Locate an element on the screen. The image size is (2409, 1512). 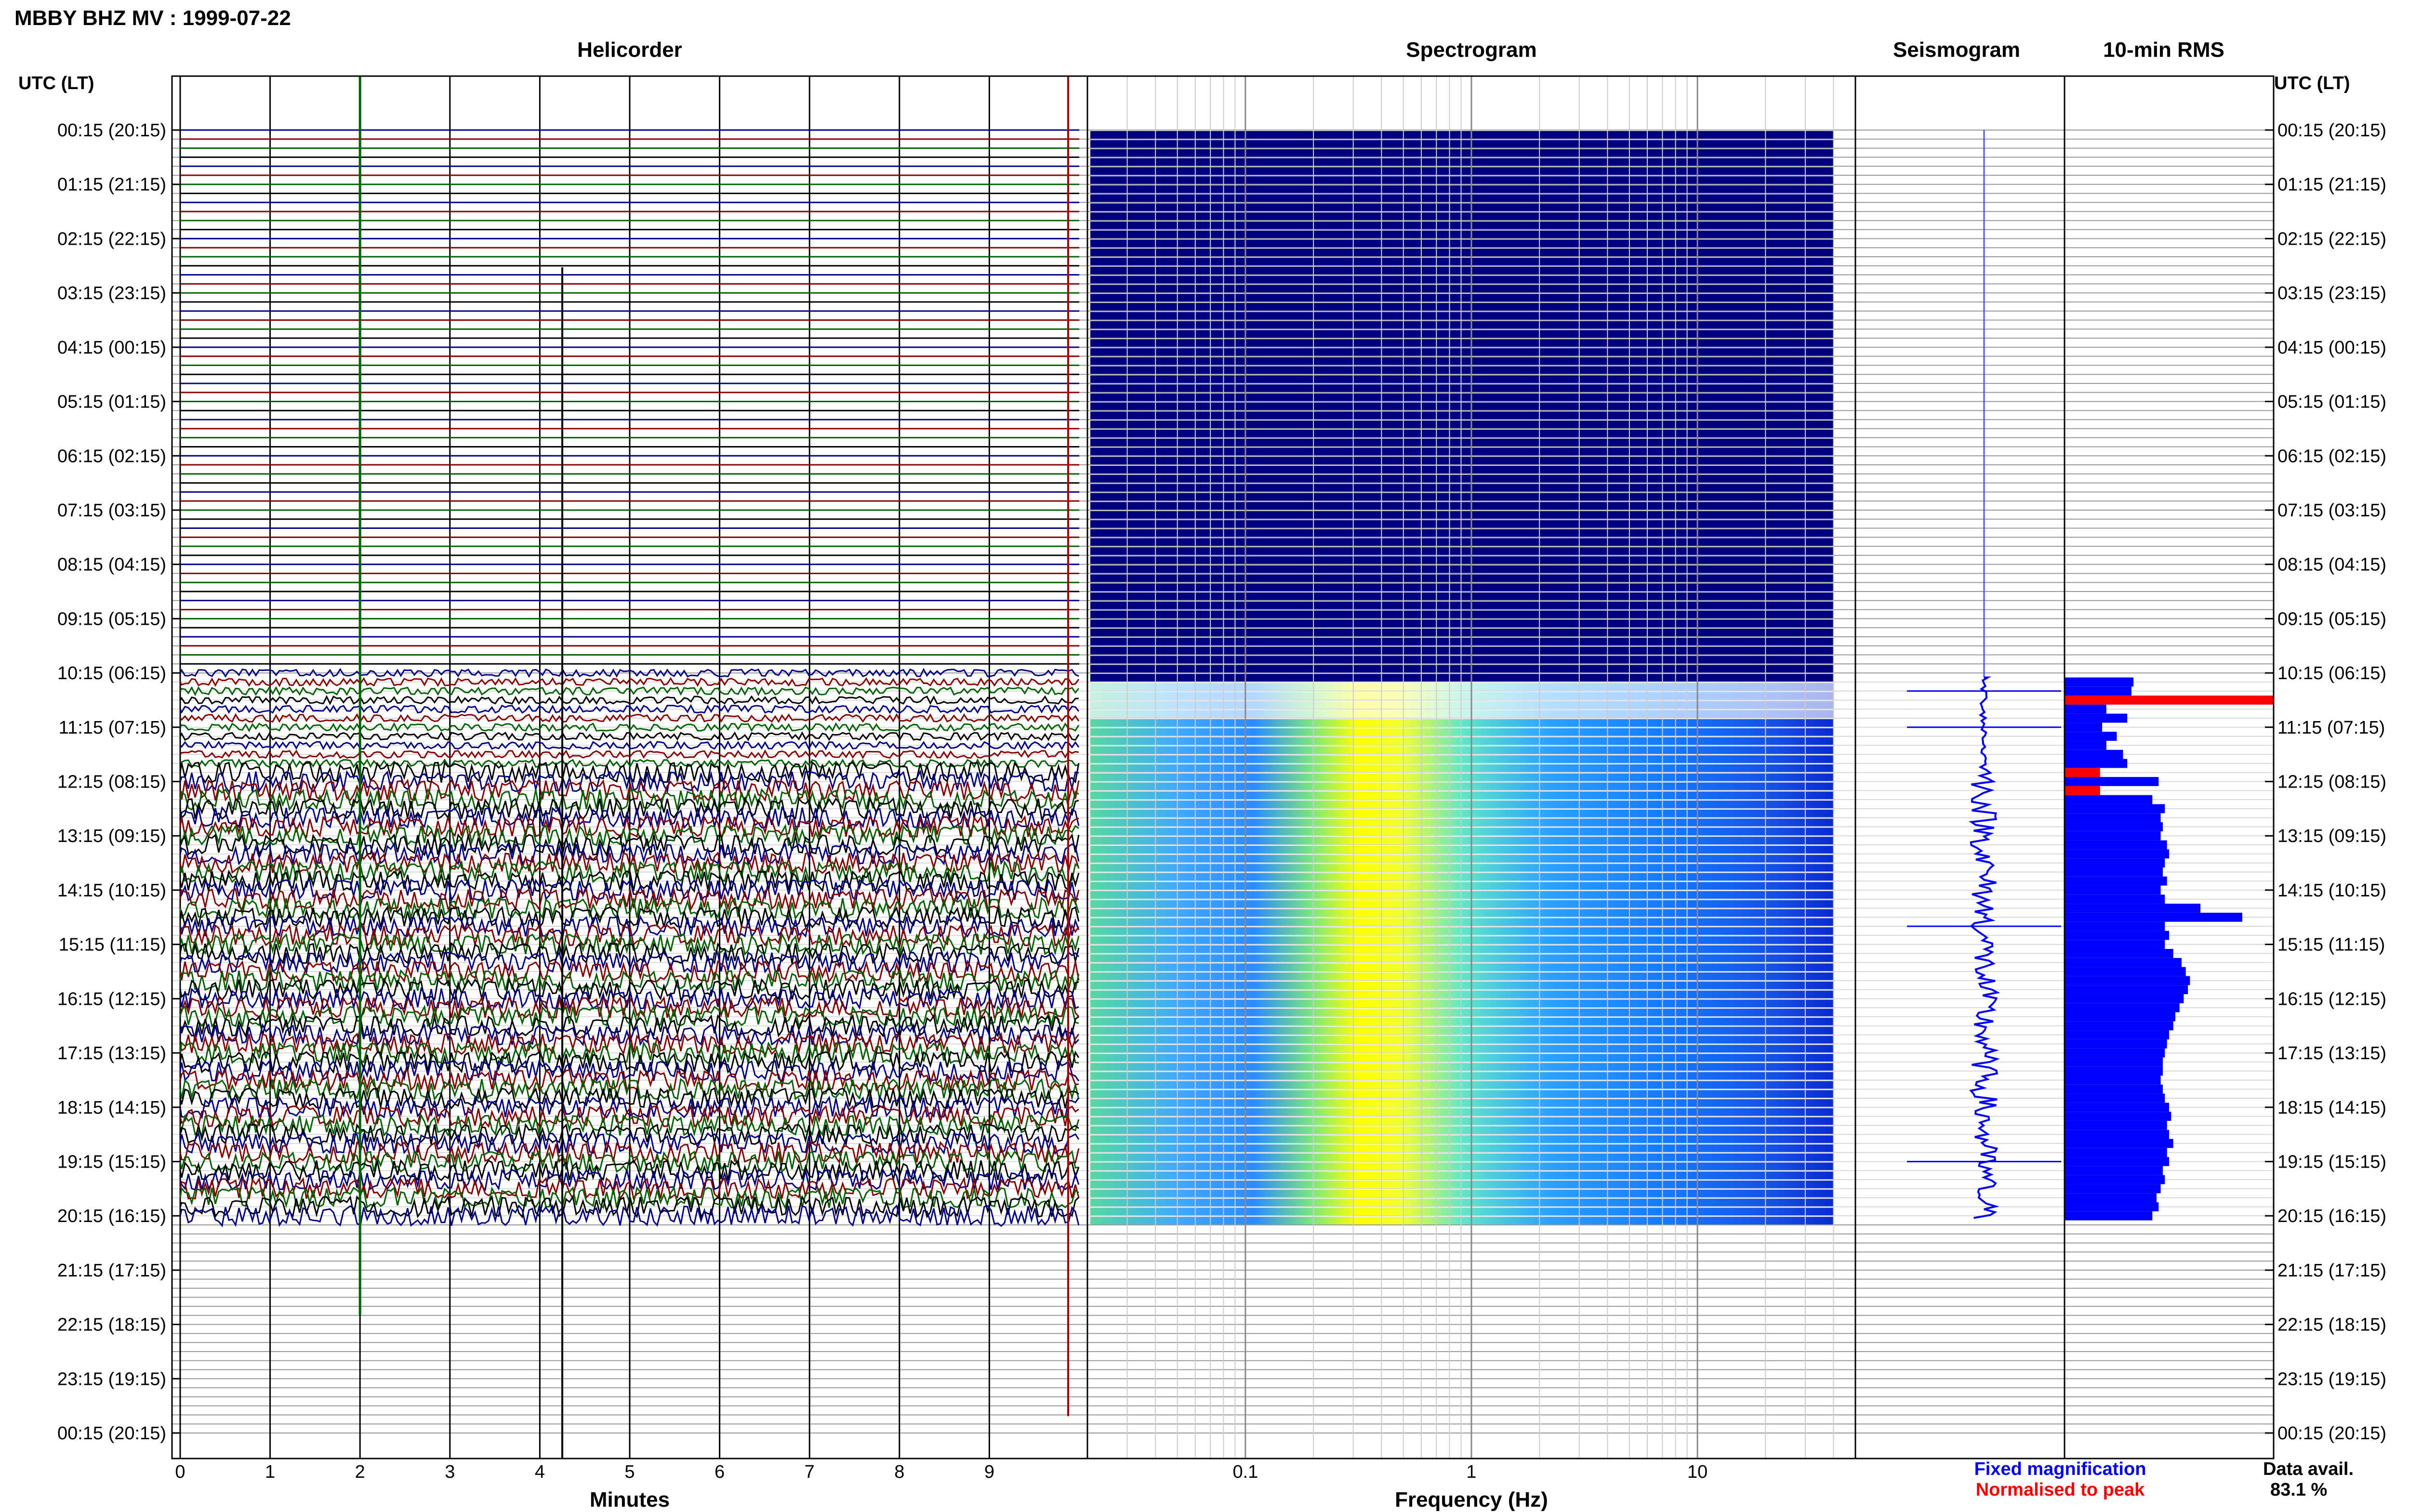
spectrogram-x-tick-label: 10 is located at coordinates (1697, 1472).